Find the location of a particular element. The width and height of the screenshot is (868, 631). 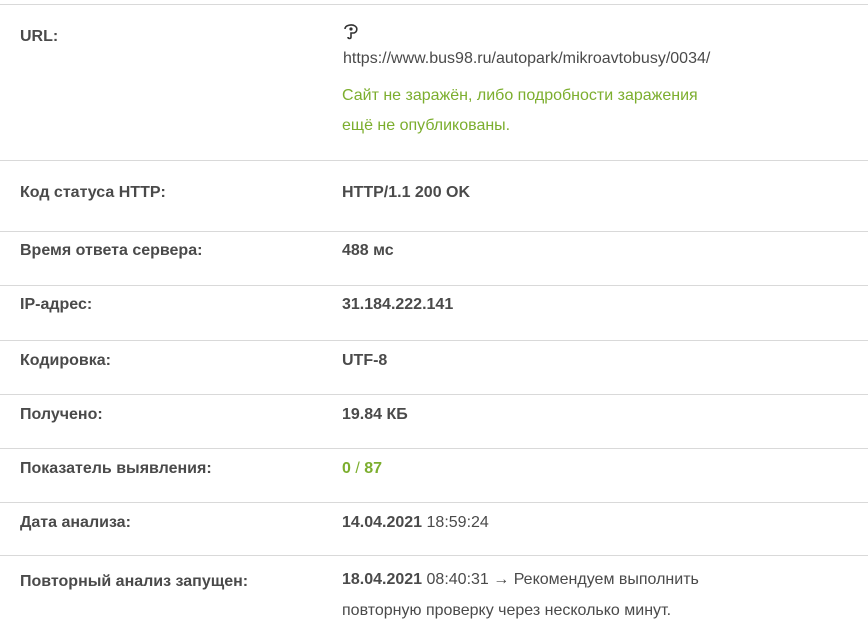

detection-value: 0 / 87 is located at coordinates (362, 469).